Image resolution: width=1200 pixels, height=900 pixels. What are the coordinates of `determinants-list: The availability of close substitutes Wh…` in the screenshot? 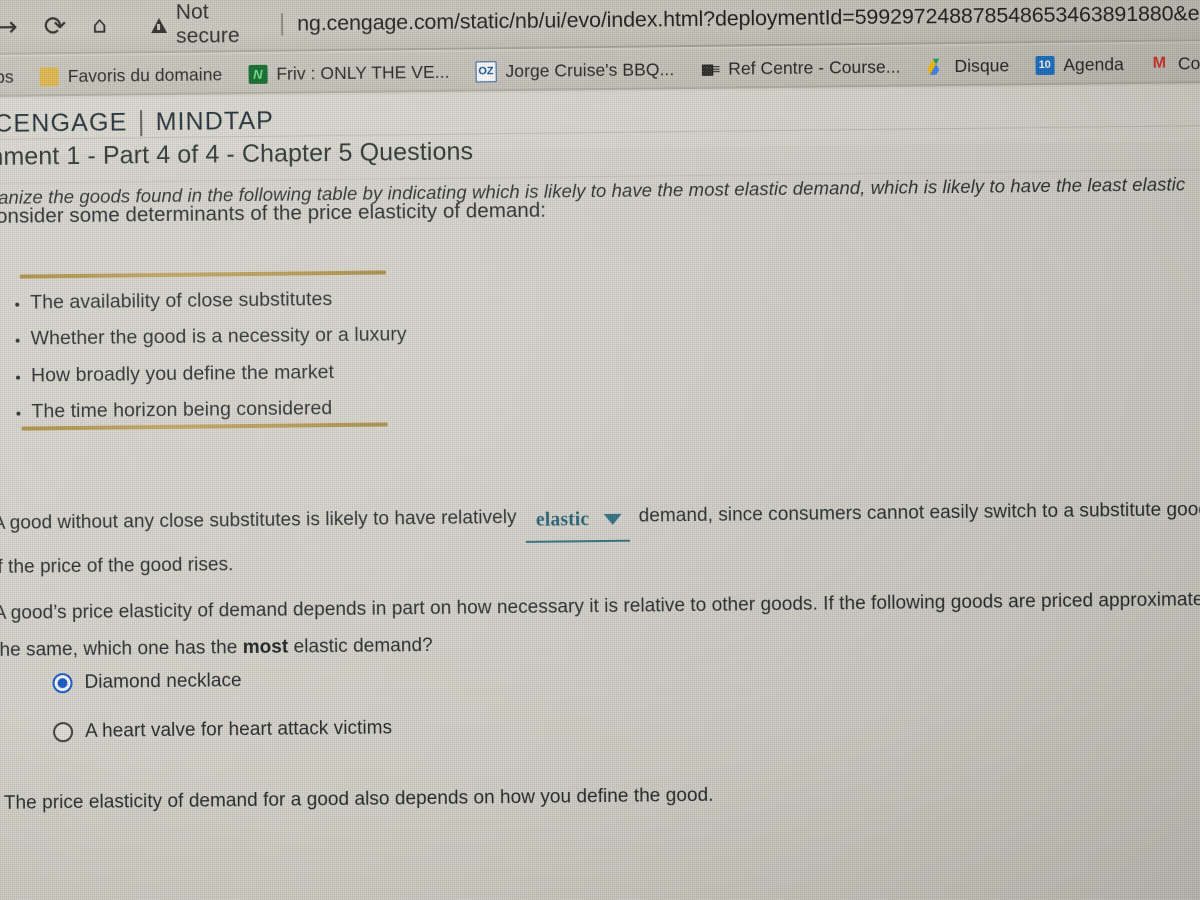 It's located at (208, 363).